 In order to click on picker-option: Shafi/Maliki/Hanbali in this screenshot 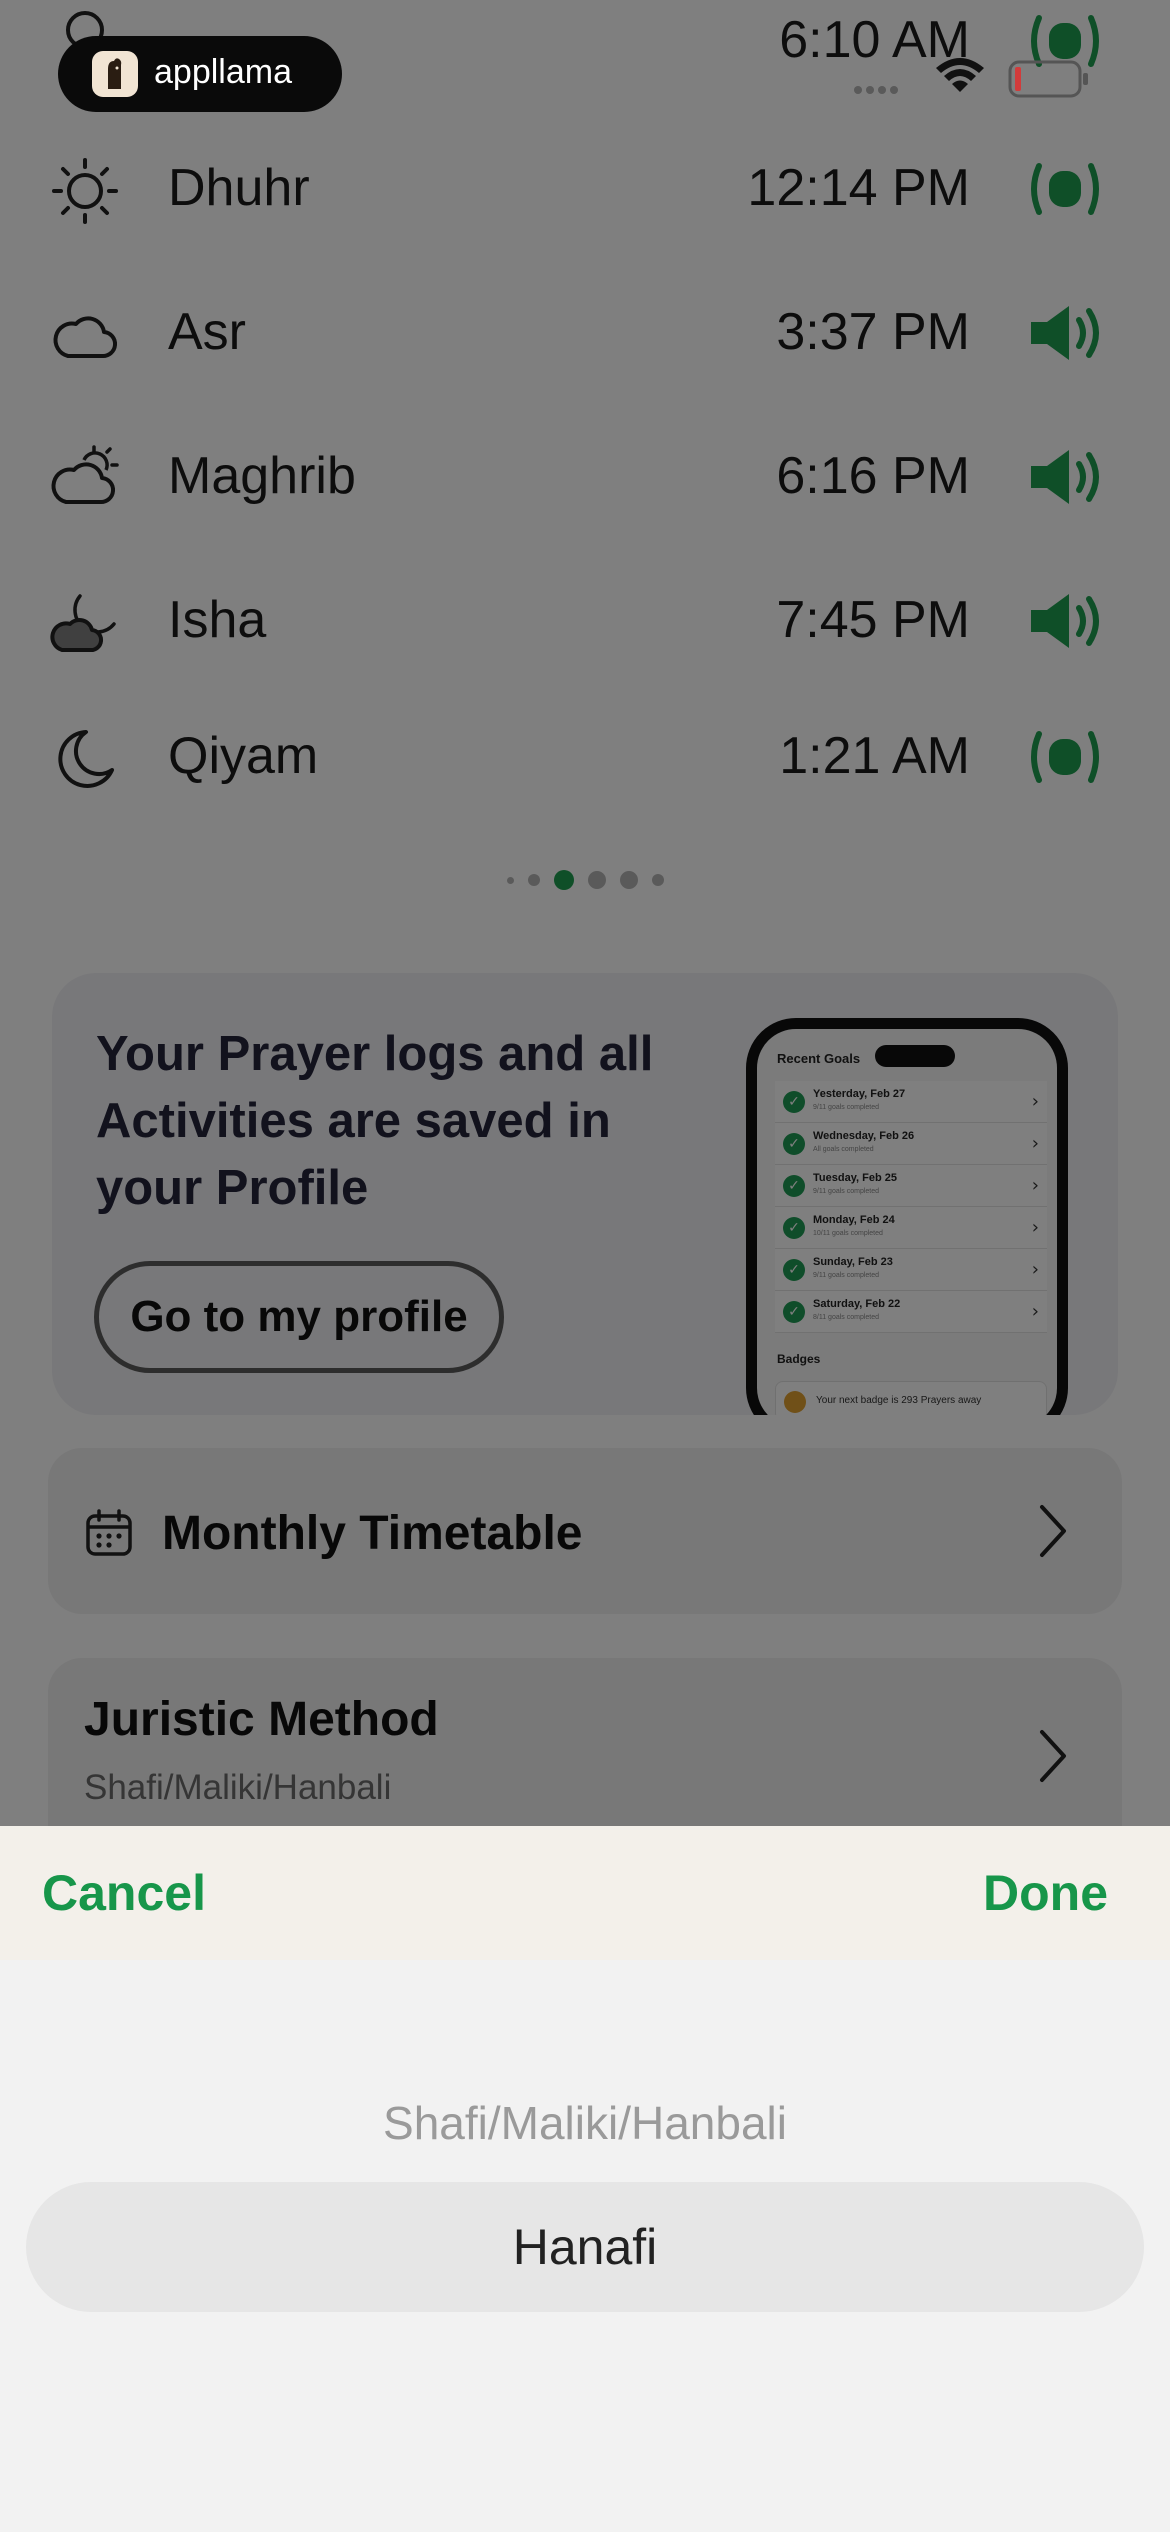, I will do `click(585, 2123)`.